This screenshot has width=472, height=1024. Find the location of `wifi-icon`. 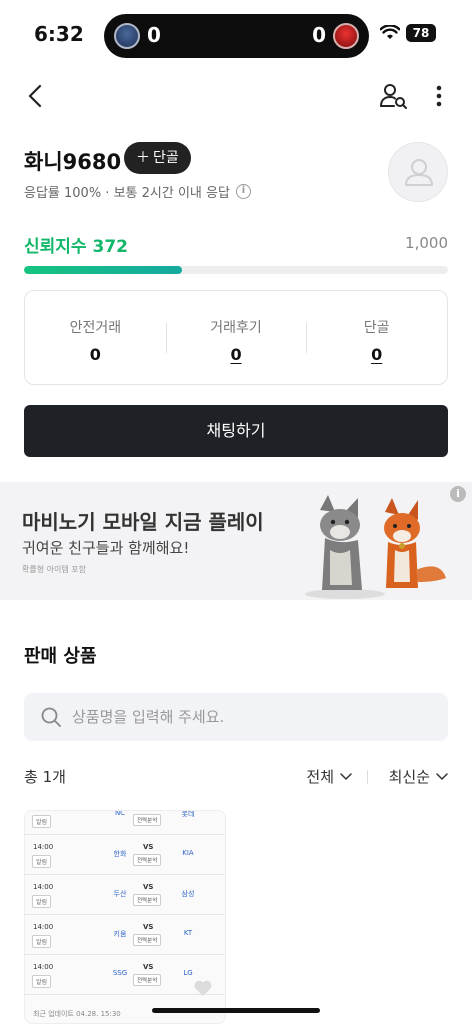

wifi-icon is located at coordinates (390, 32).